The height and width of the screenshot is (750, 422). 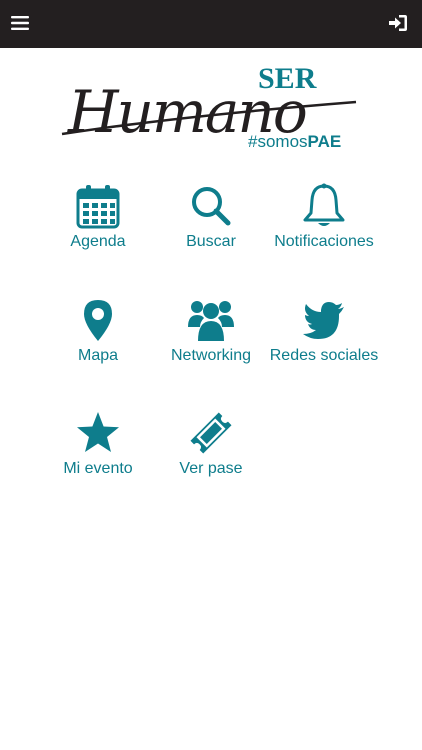 I want to click on menu-item-label: Agenda, so click(x=98, y=241).